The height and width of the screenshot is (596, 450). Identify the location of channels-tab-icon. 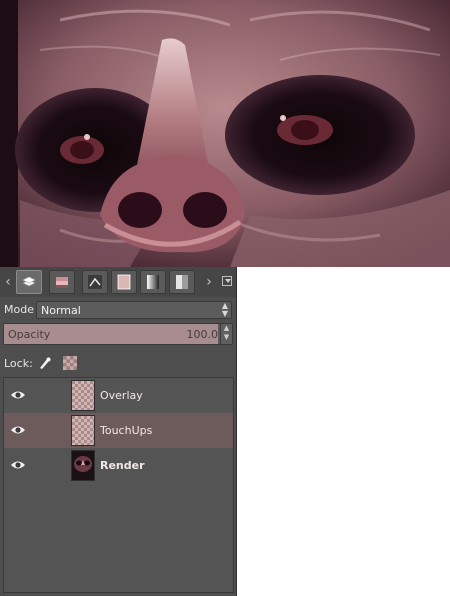
(62, 282).